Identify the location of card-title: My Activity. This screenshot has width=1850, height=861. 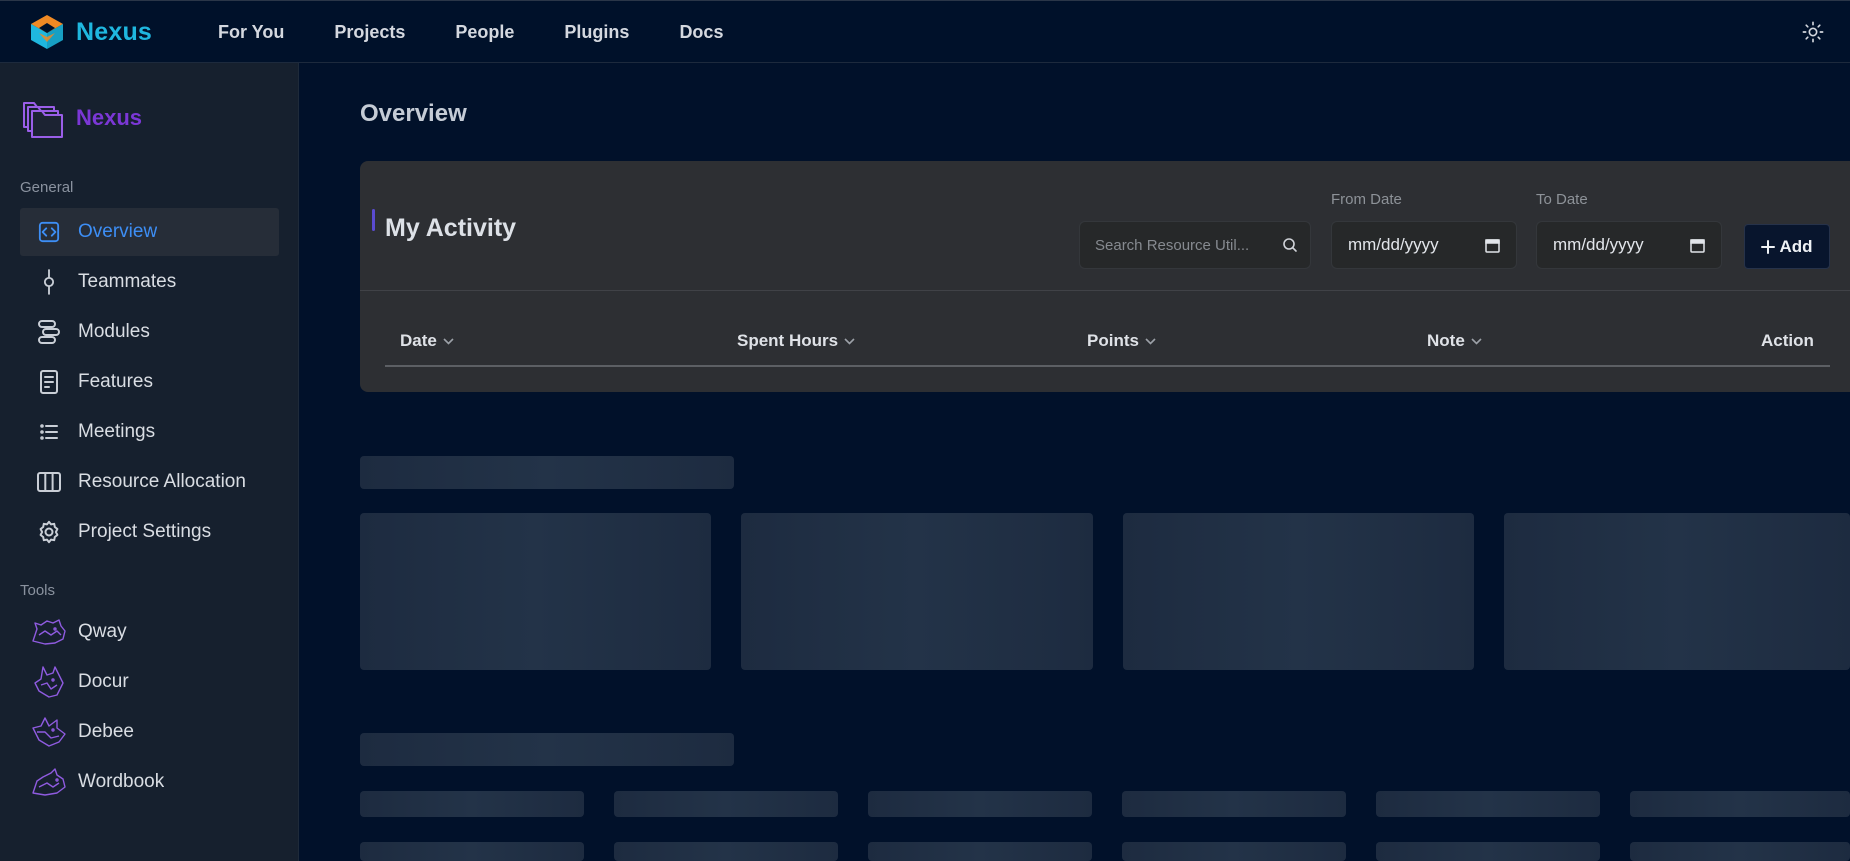
(451, 228).